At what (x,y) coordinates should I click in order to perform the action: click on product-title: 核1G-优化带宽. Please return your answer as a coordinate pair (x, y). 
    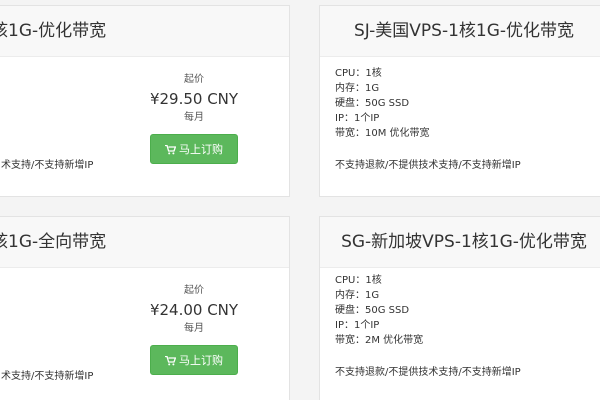
    Looking at the image, I should click on (144, 31).